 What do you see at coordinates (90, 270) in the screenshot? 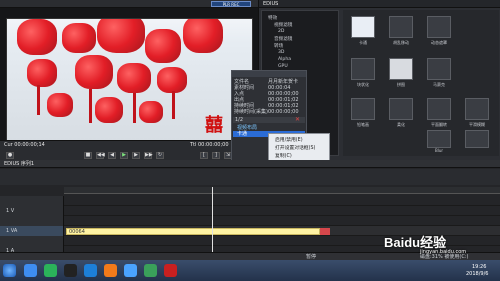
I see `ie-icon` at bounding box center [90, 270].